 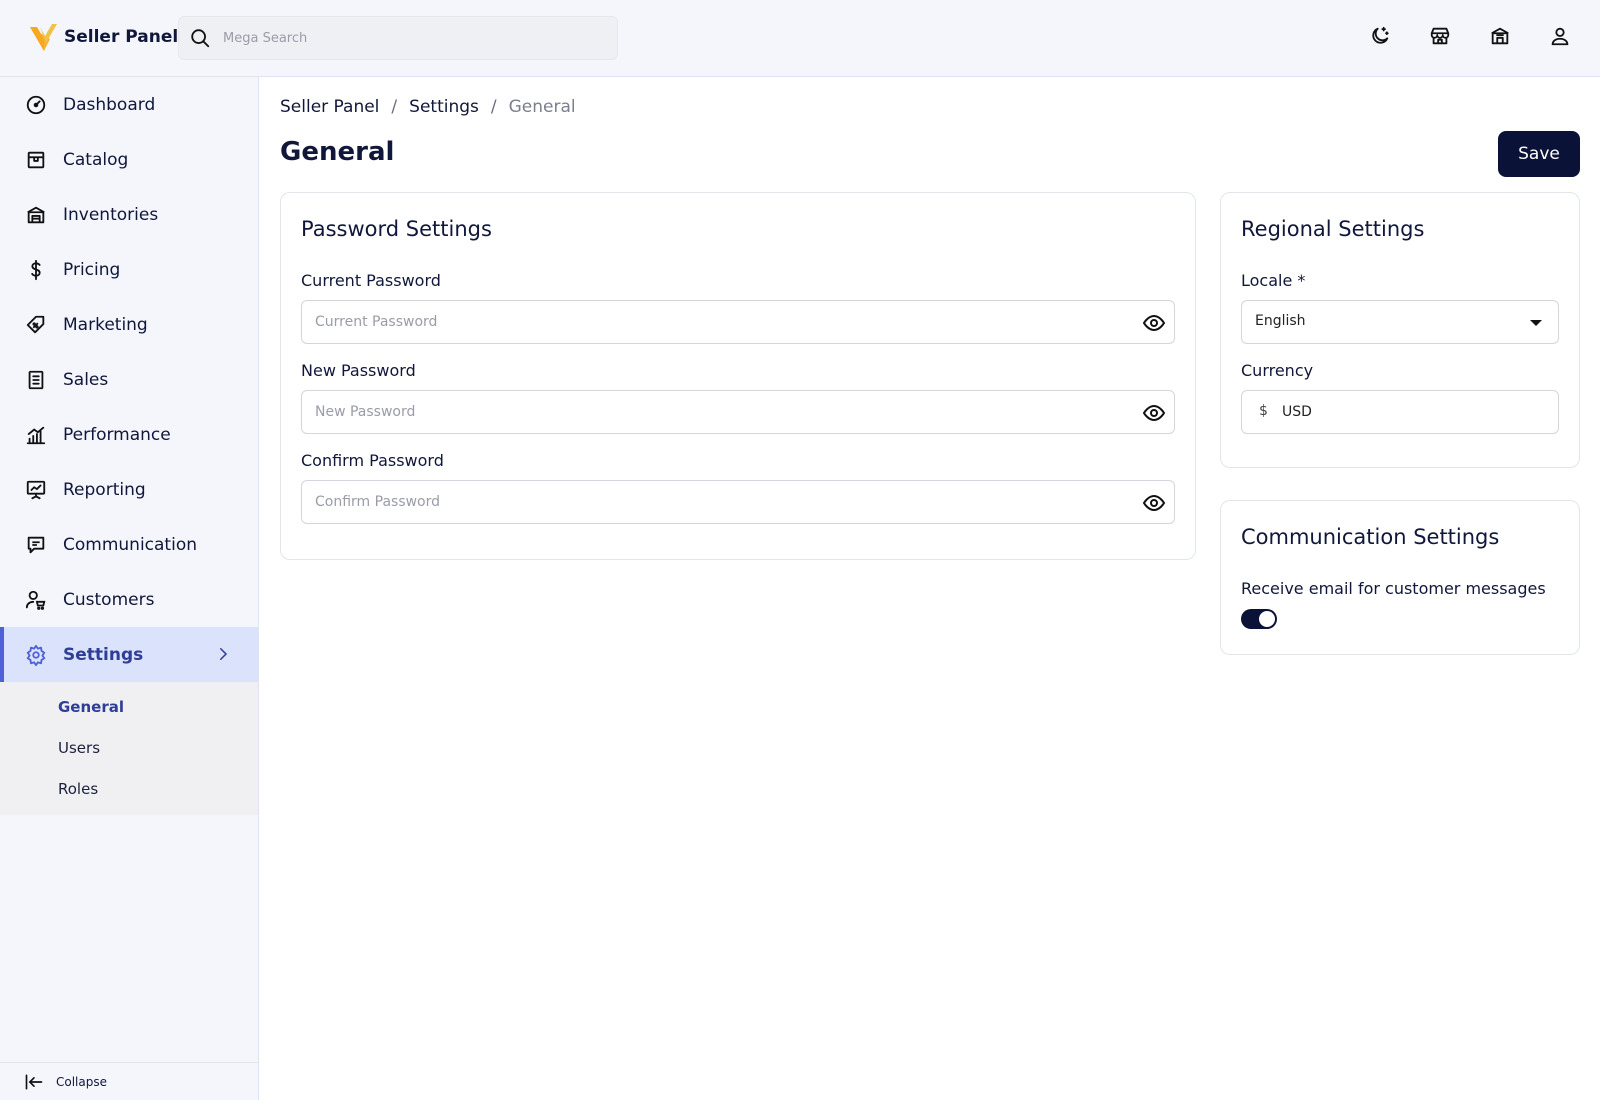 What do you see at coordinates (725, 502) in the screenshot?
I see `confirm-password-input` at bounding box center [725, 502].